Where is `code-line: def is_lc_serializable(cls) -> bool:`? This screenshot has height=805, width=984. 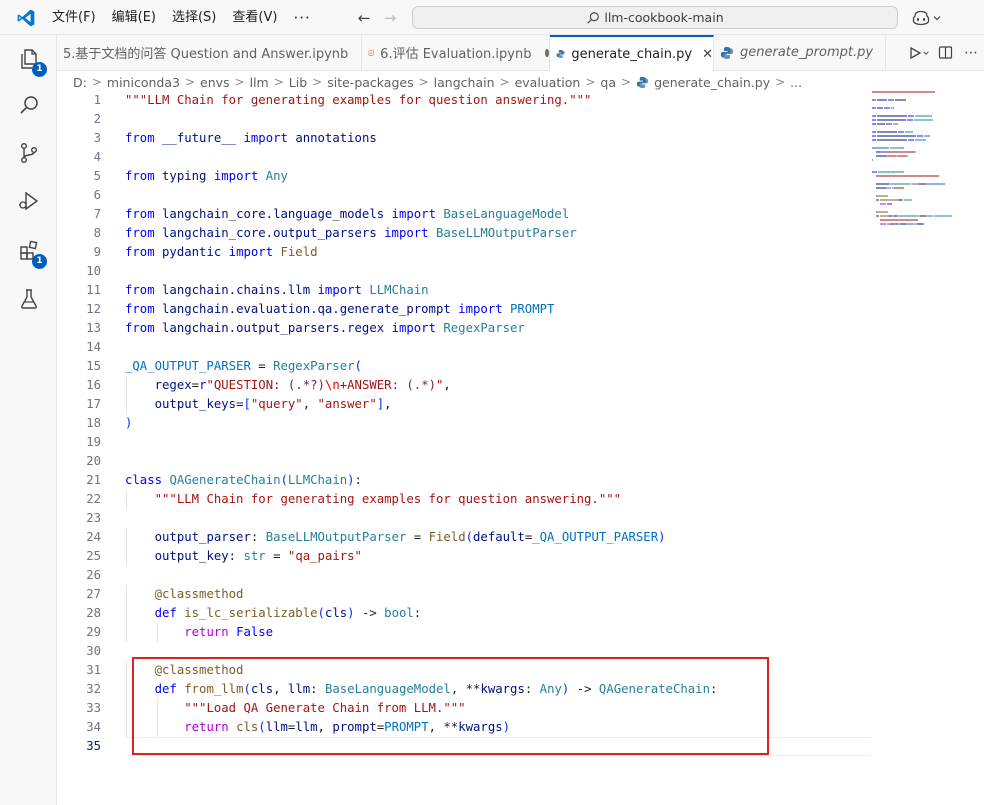
code-line: def is_lc_serializable(cls) -> bool: is located at coordinates (505, 613).